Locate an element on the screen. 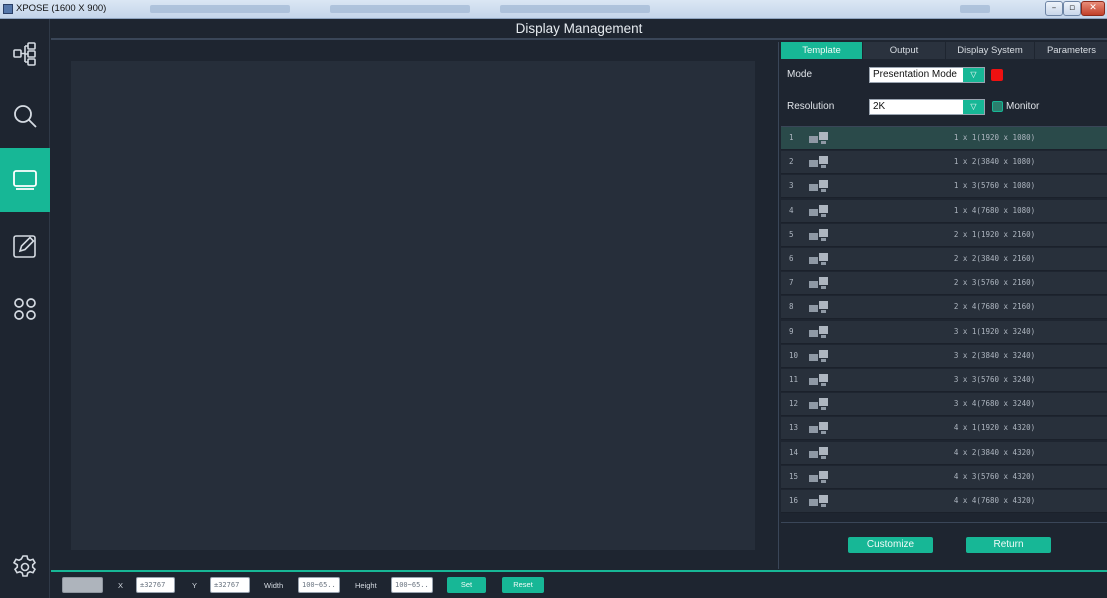  x-input: ±32767 is located at coordinates (155, 585).